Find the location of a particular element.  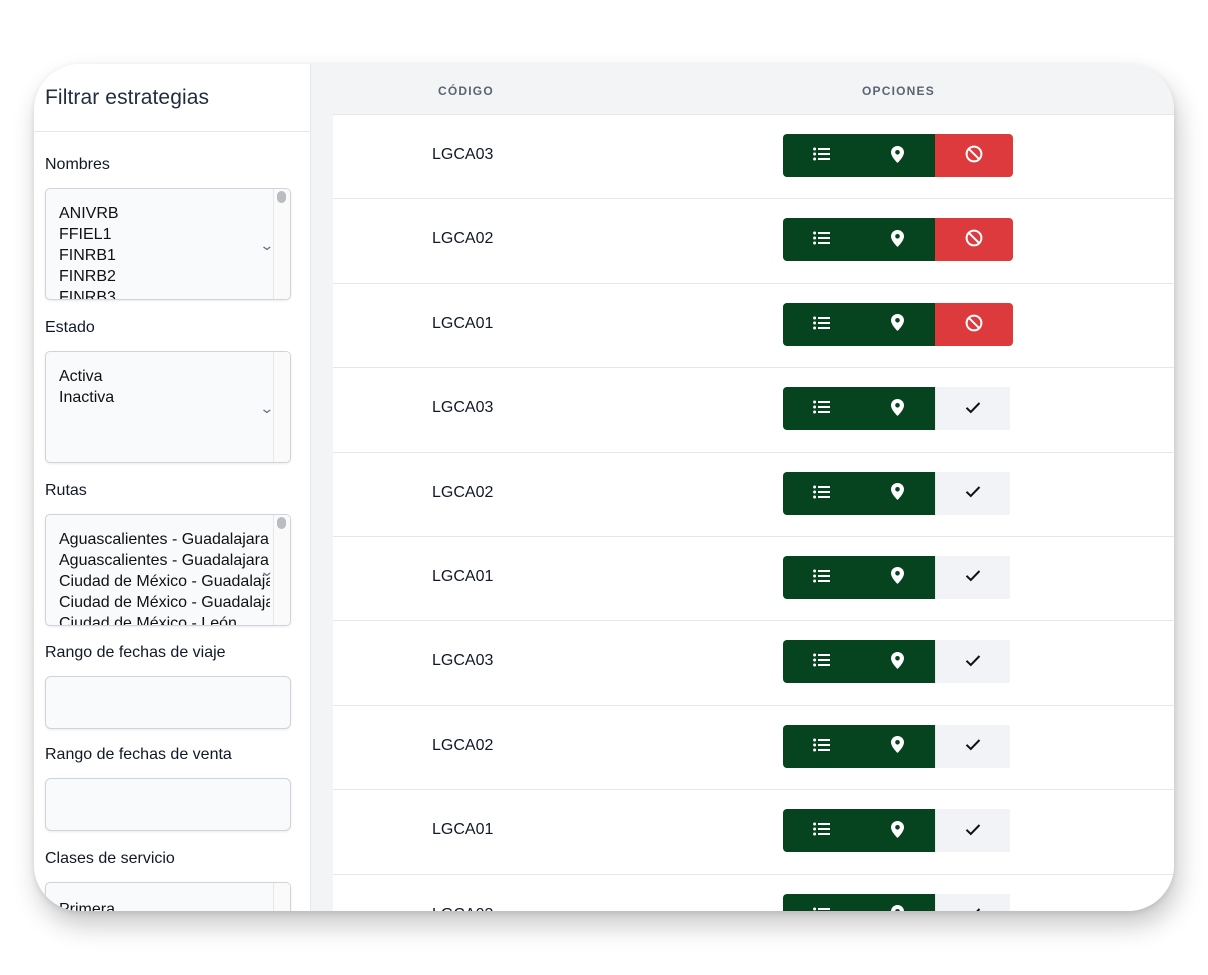

estado-select: Activa Inactiva ⌄ is located at coordinates (168, 407).